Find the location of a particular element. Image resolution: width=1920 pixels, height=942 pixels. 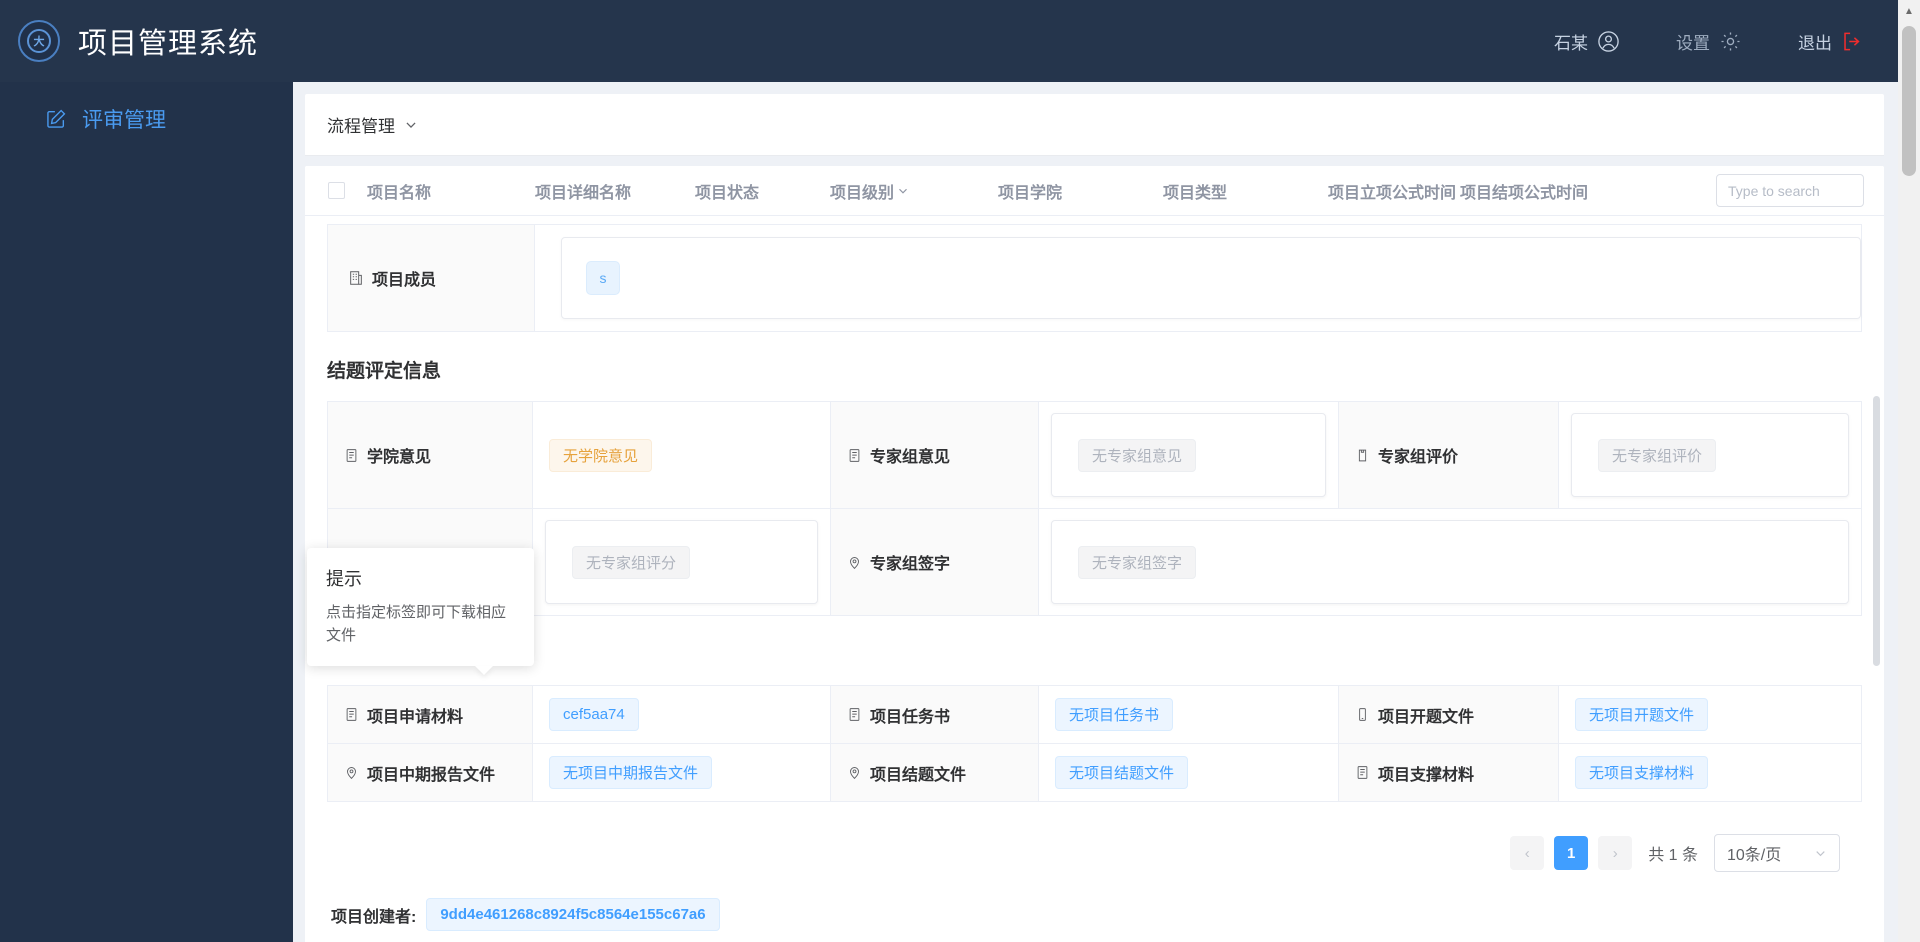

eval-label-expert-signature: 专家组签字 is located at coordinates (935, 562).